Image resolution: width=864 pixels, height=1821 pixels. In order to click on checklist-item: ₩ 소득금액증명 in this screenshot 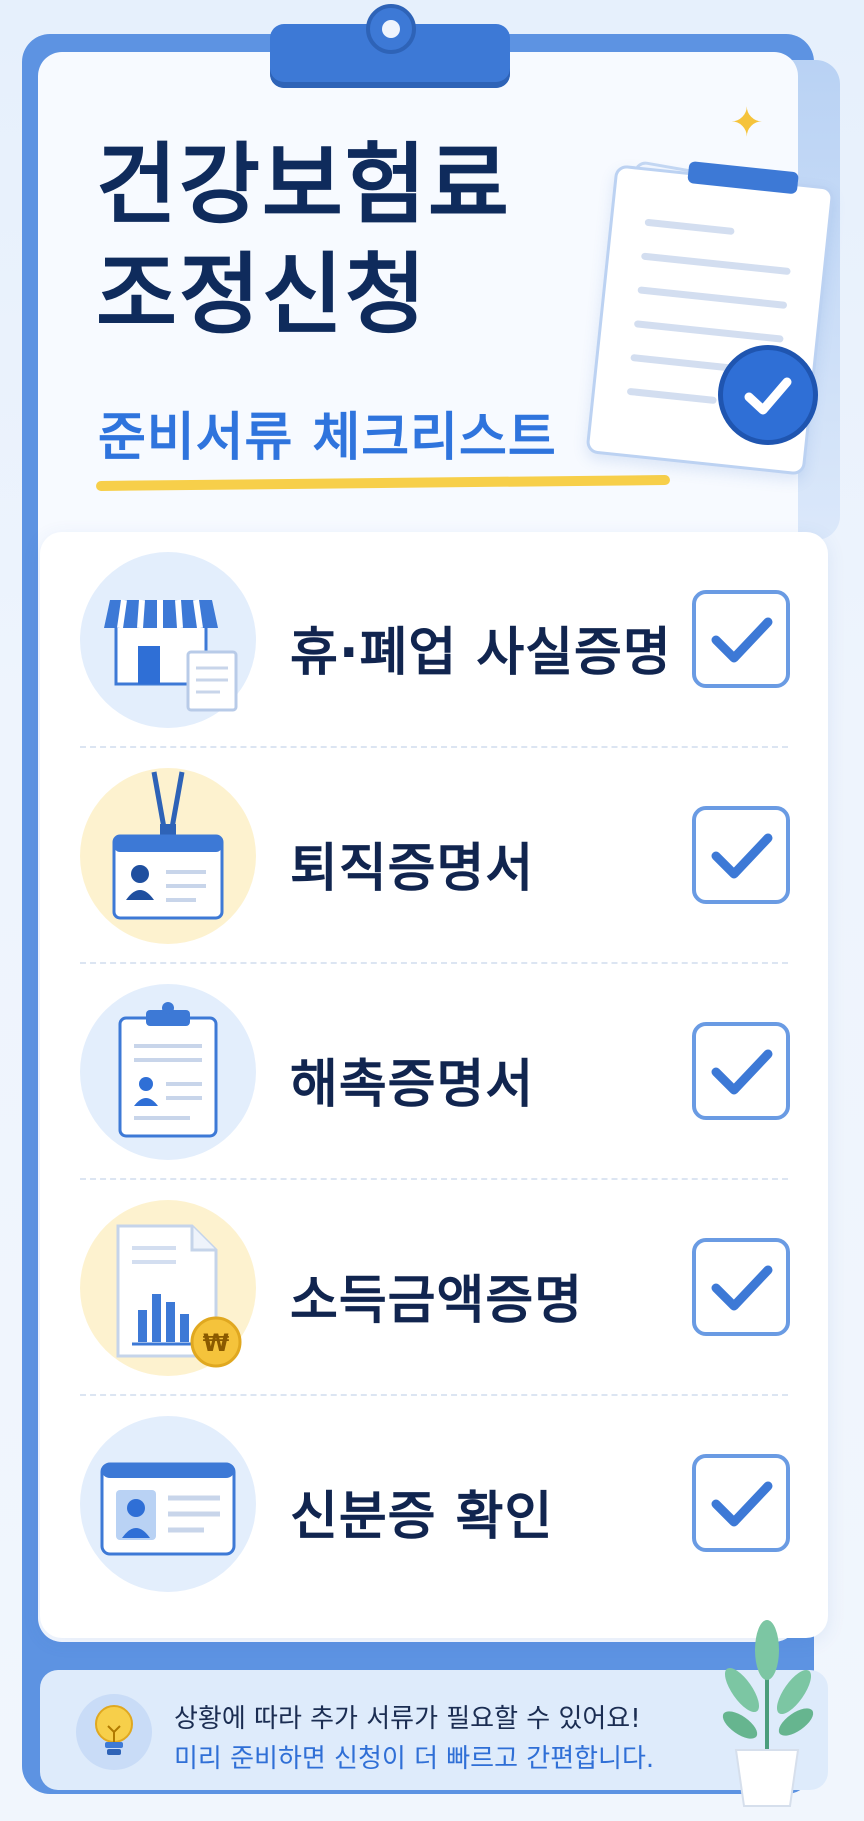, I will do `click(434, 1288)`.